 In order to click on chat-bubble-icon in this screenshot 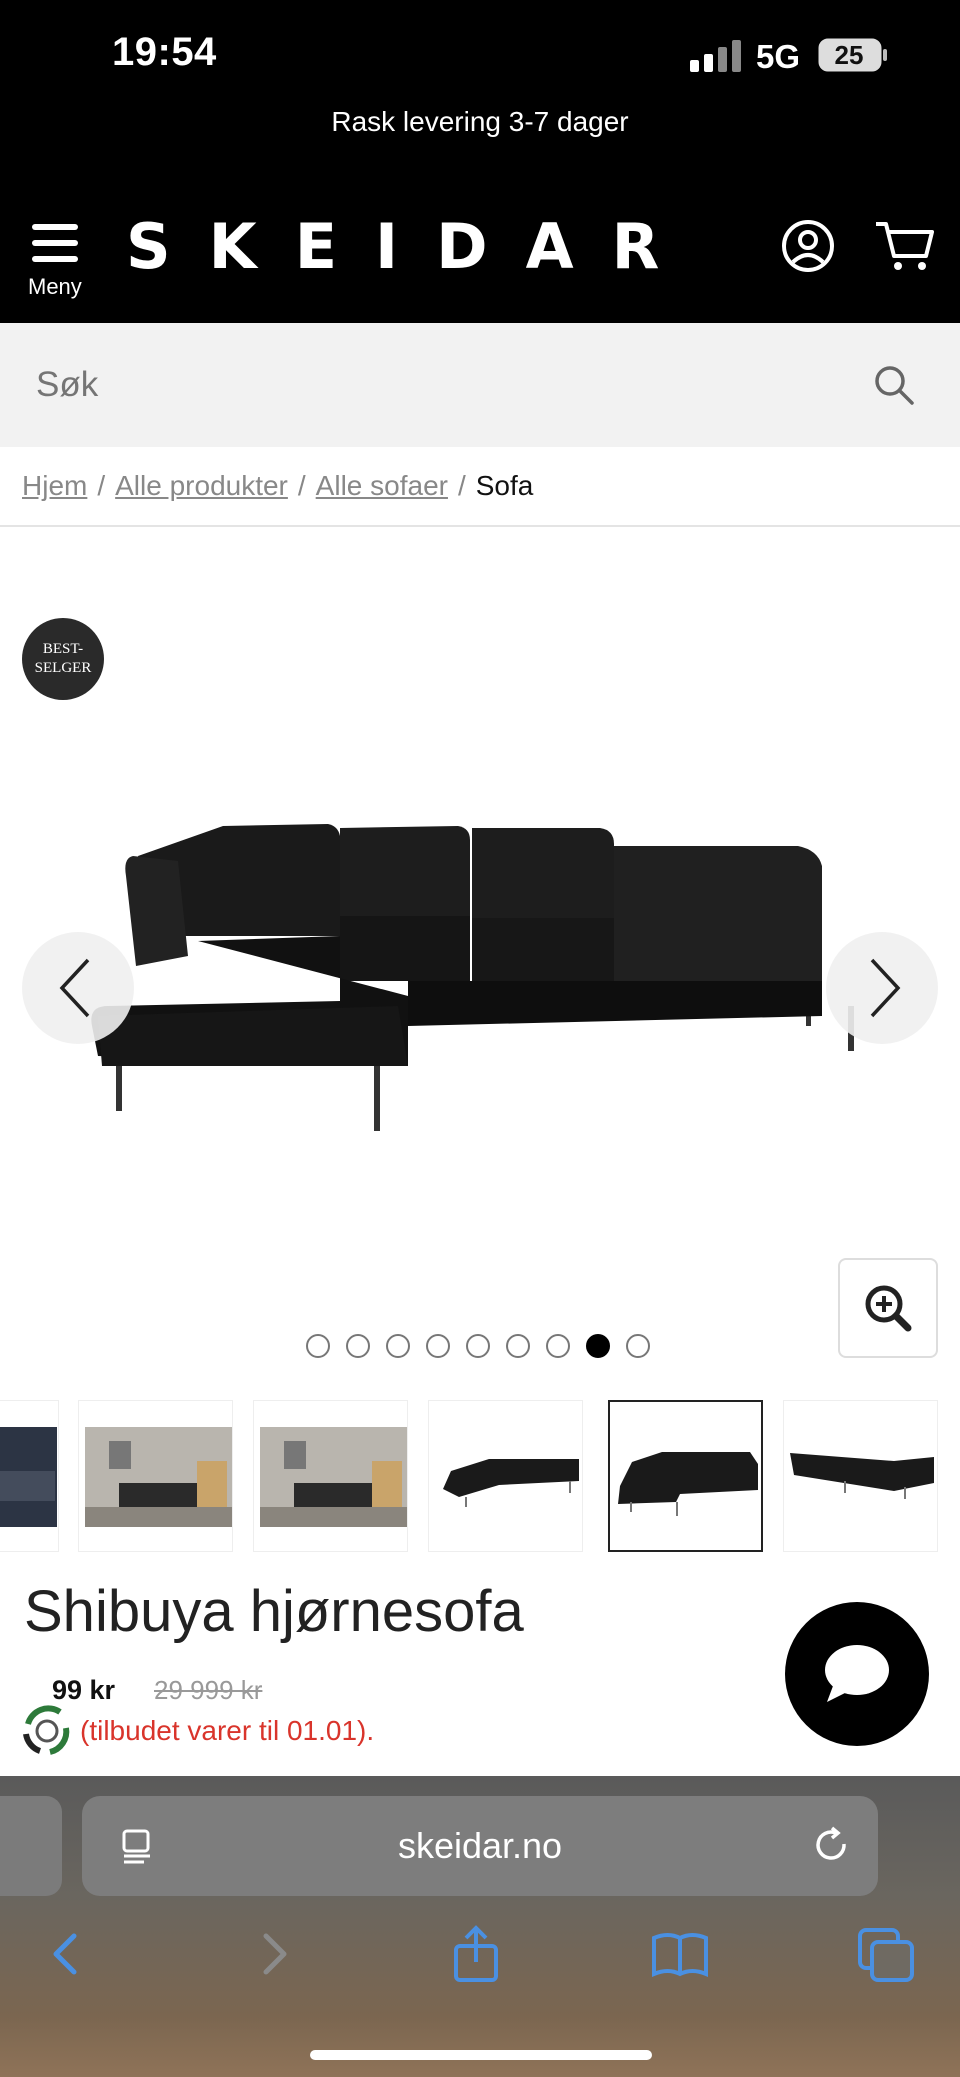, I will do `click(857, 1673)`.